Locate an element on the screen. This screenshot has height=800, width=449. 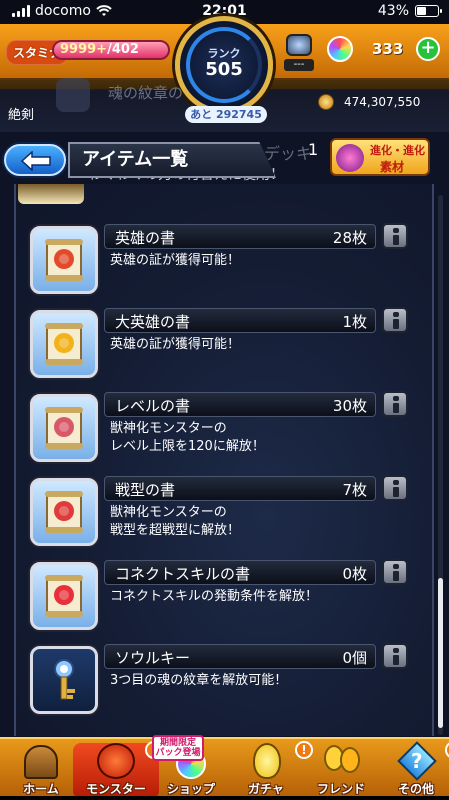
stamina-bar: 9999+/402 is located at coordinates (111, 50).